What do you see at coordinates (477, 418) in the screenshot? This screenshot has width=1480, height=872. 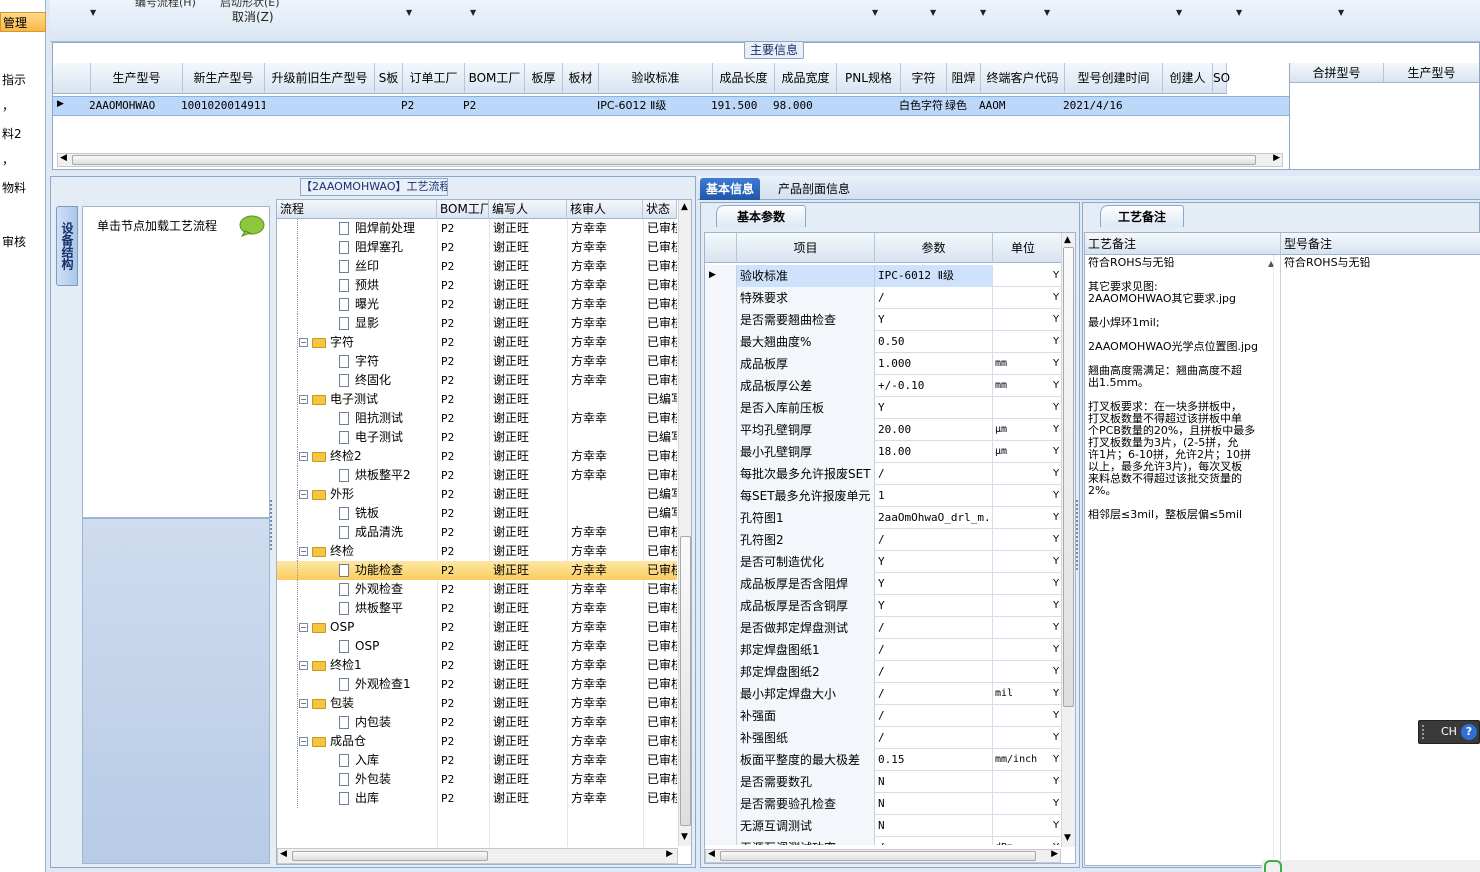 I see `tree-row: 阻抗测试 P2 谢正旺 方幸幸 已审核` at bounding box center [477, 418].